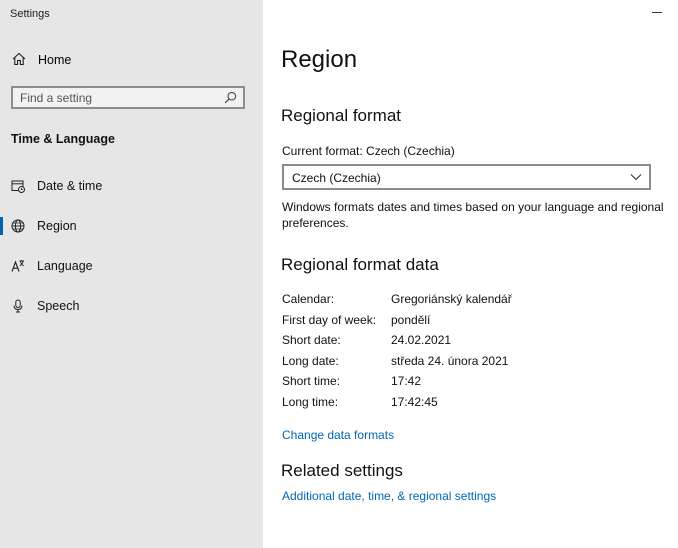 This screenshot has height=548, width=678. What do you see at coordinates (18, 226) in the screenshot?
I see `globe-icon` at bounding box center [18, 226].